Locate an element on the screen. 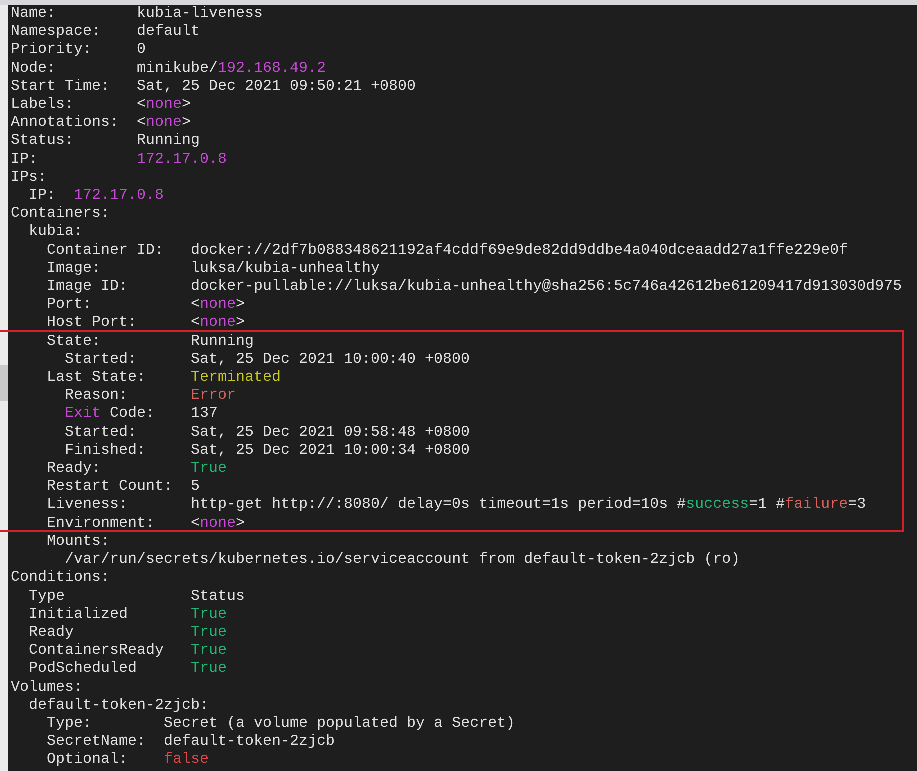 This screenshot has width=917, height=771. section-label: Mounts: is located at coordinates (78, 541).